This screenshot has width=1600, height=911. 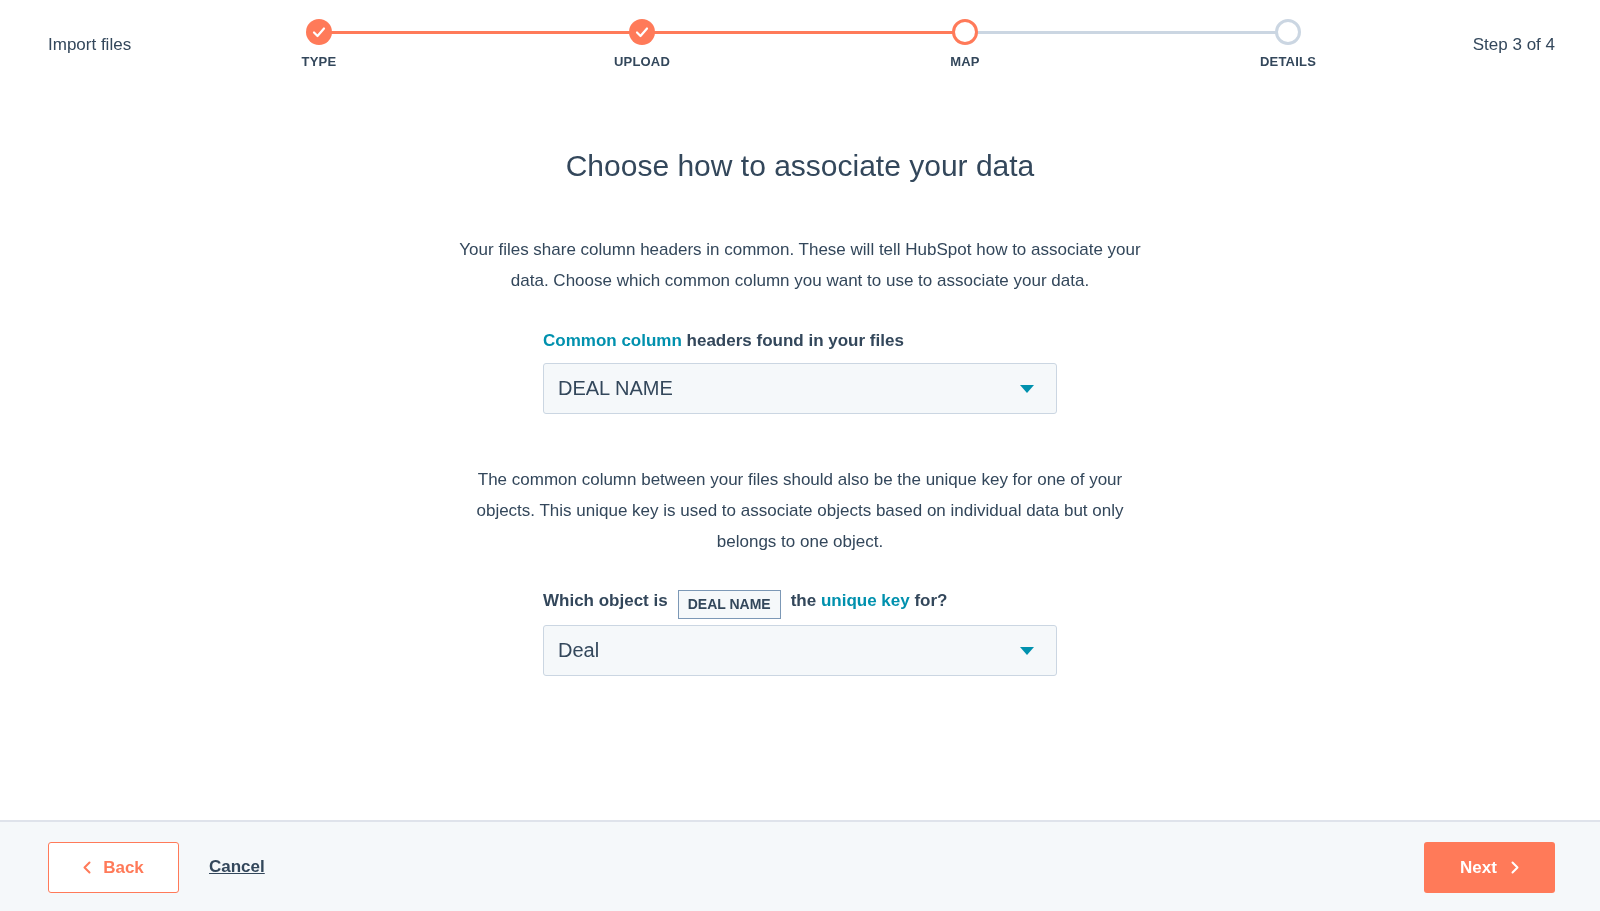 What do you see at coordinates (800, 388) in the screenshot?
I see `column-select: DEAL NAME` at bounding box center [800, 388].